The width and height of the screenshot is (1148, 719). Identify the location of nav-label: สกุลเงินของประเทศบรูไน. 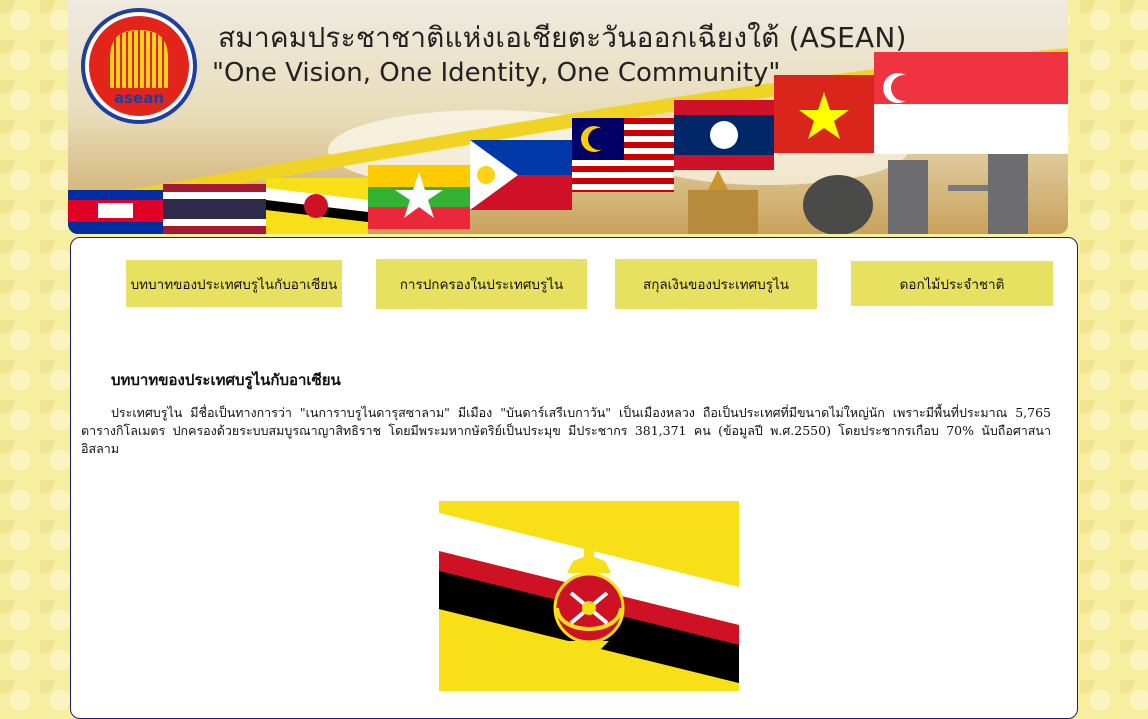
(716, 285).